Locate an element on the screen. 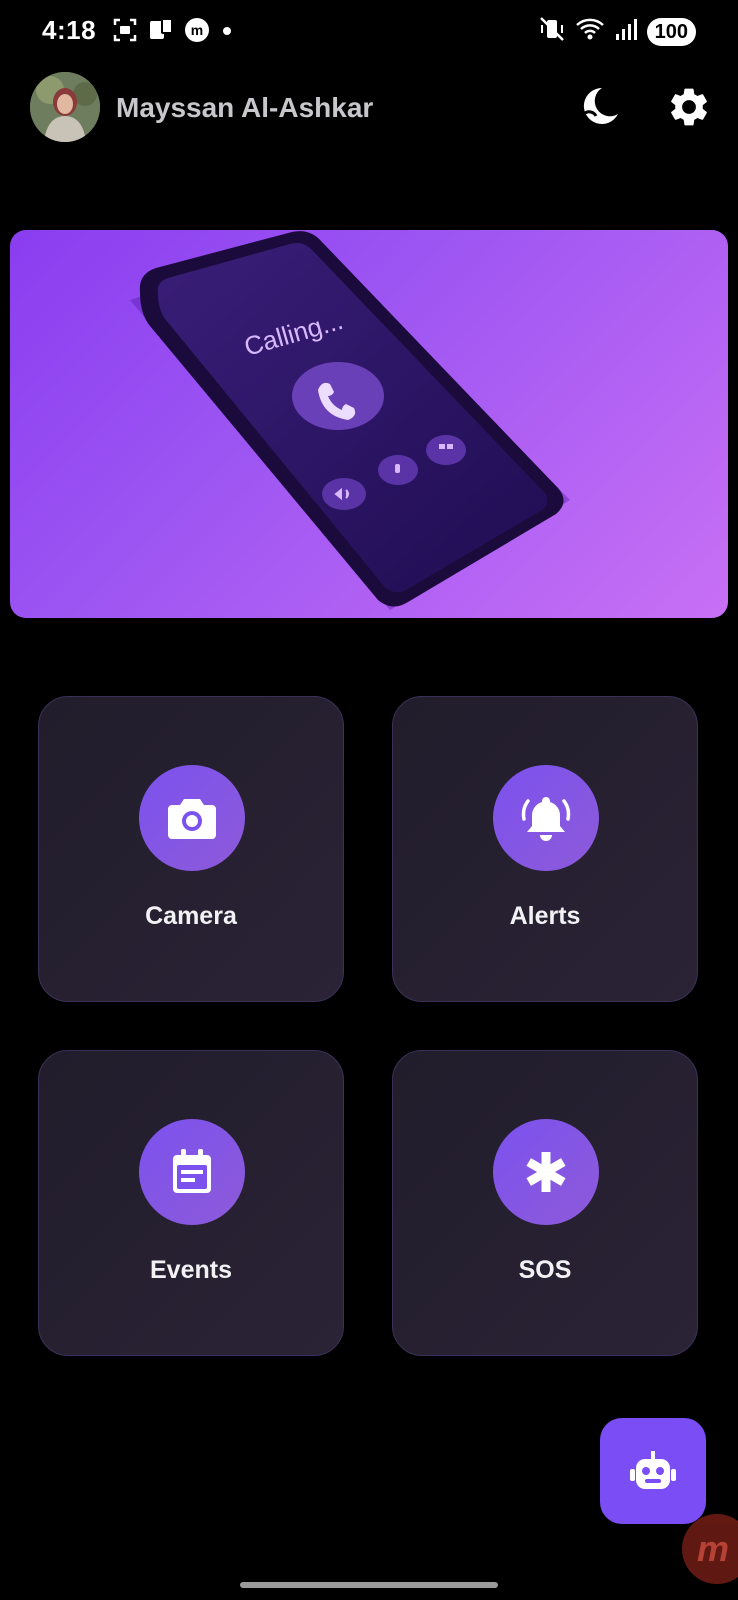 The width and height of the screenshot is (738, 1600). status-bar: 4:18 m 100 is located at coordinates (369, 31).